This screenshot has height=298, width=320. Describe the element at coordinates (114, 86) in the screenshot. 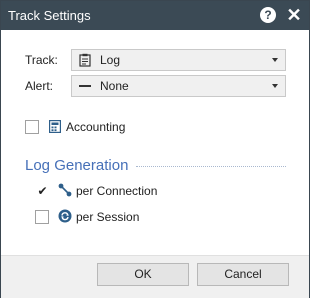

I see `alert-value: None` at that location.